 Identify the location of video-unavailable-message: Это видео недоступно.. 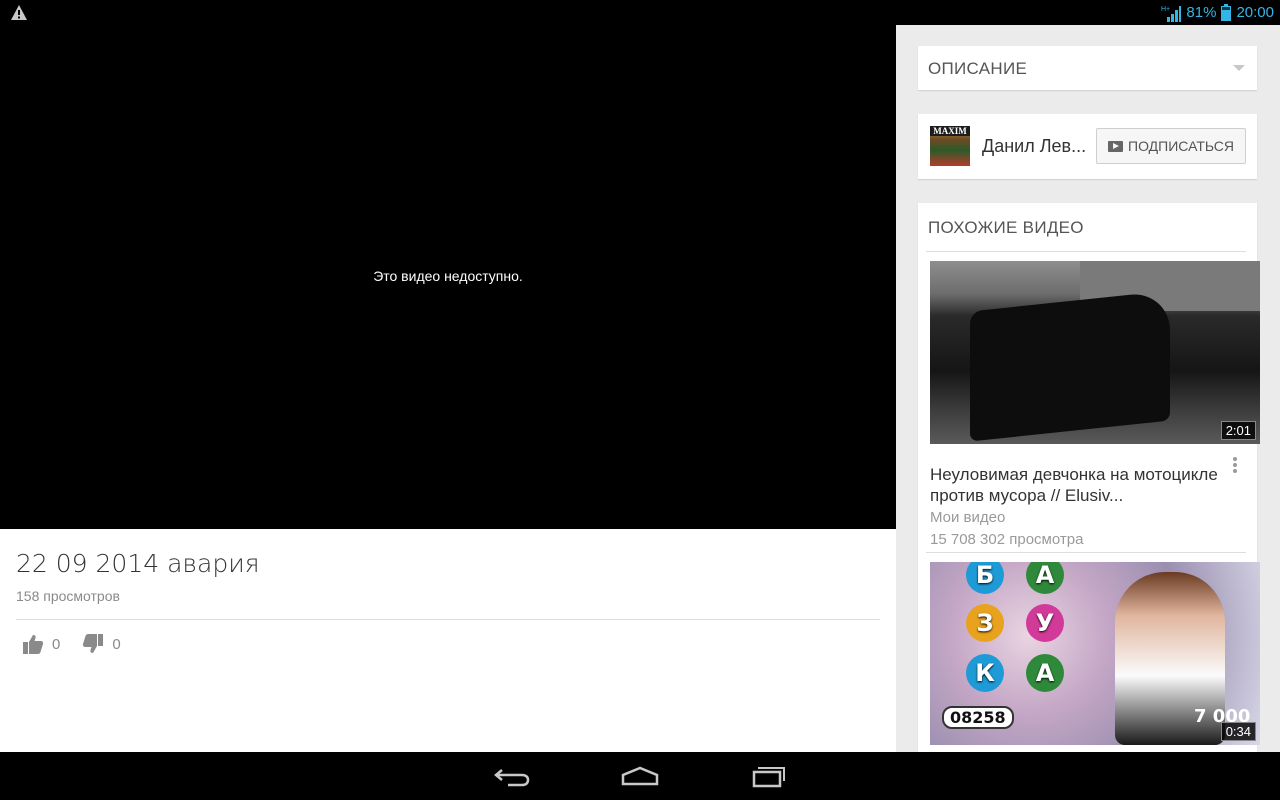
(448, 276).